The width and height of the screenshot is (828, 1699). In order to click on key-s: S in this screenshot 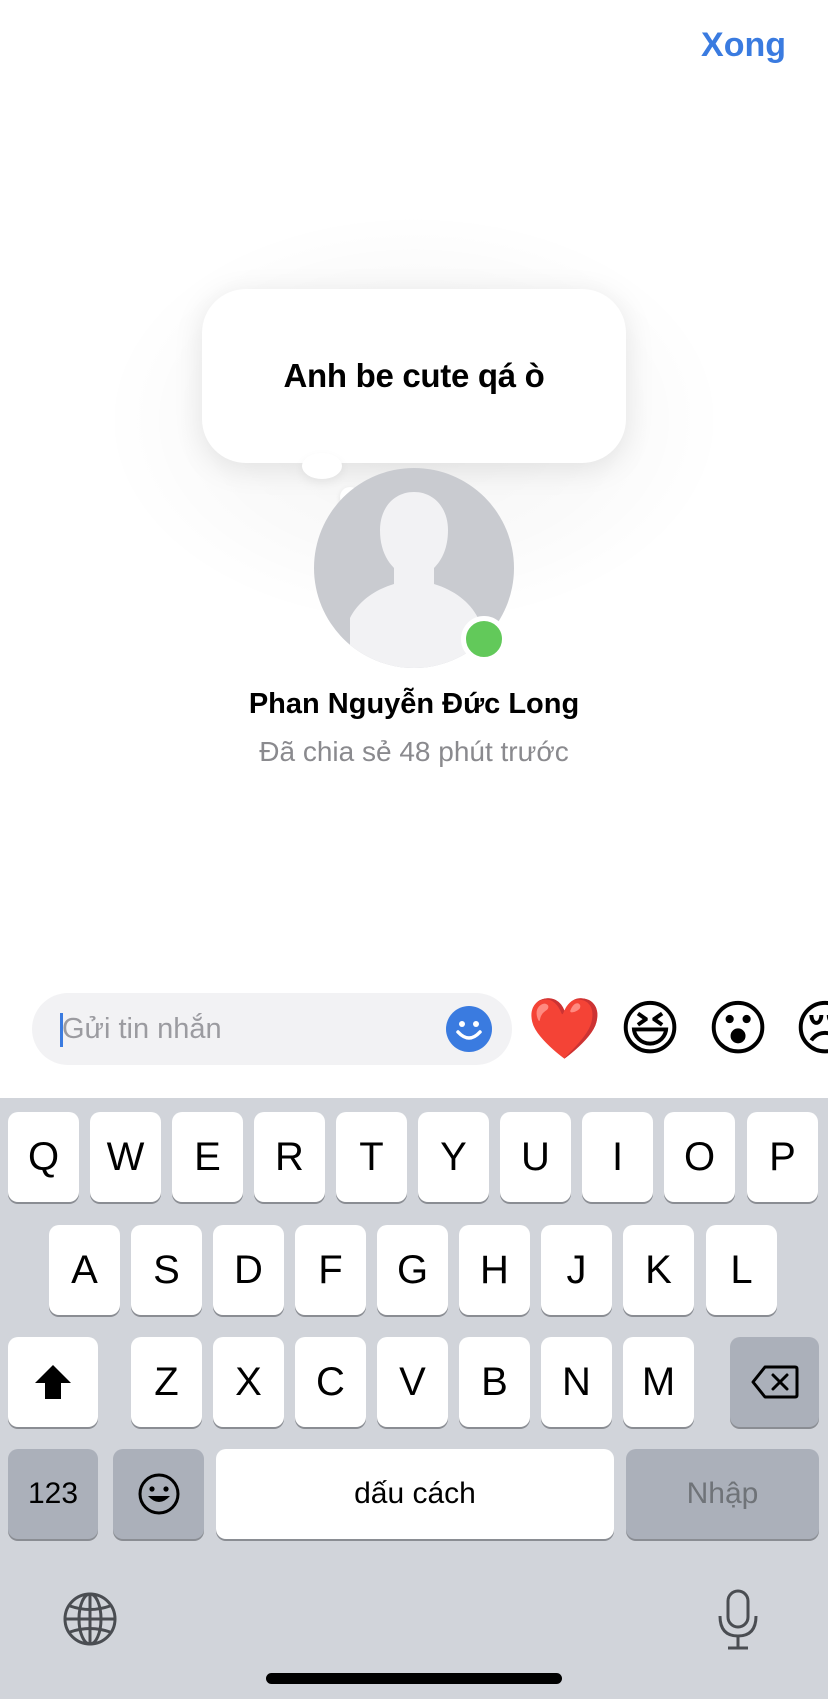, I will do `click(166, 1270)`.